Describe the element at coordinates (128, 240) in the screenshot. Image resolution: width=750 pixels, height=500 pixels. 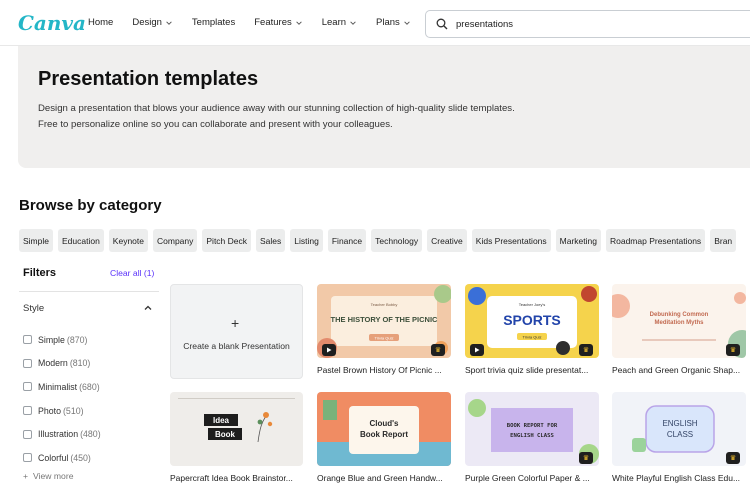
I see `category-chip: Keynote` at that location.